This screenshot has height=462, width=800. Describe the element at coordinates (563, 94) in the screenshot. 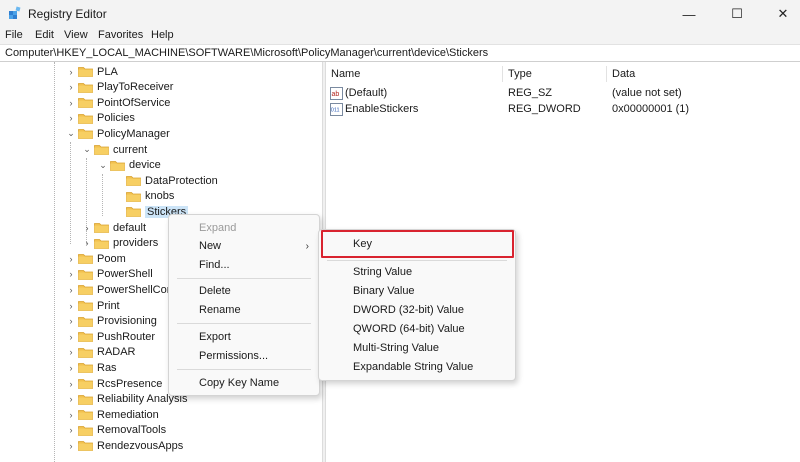

I see `value-row-default: ab (Default) REG_SZ (value not set)` at that location.